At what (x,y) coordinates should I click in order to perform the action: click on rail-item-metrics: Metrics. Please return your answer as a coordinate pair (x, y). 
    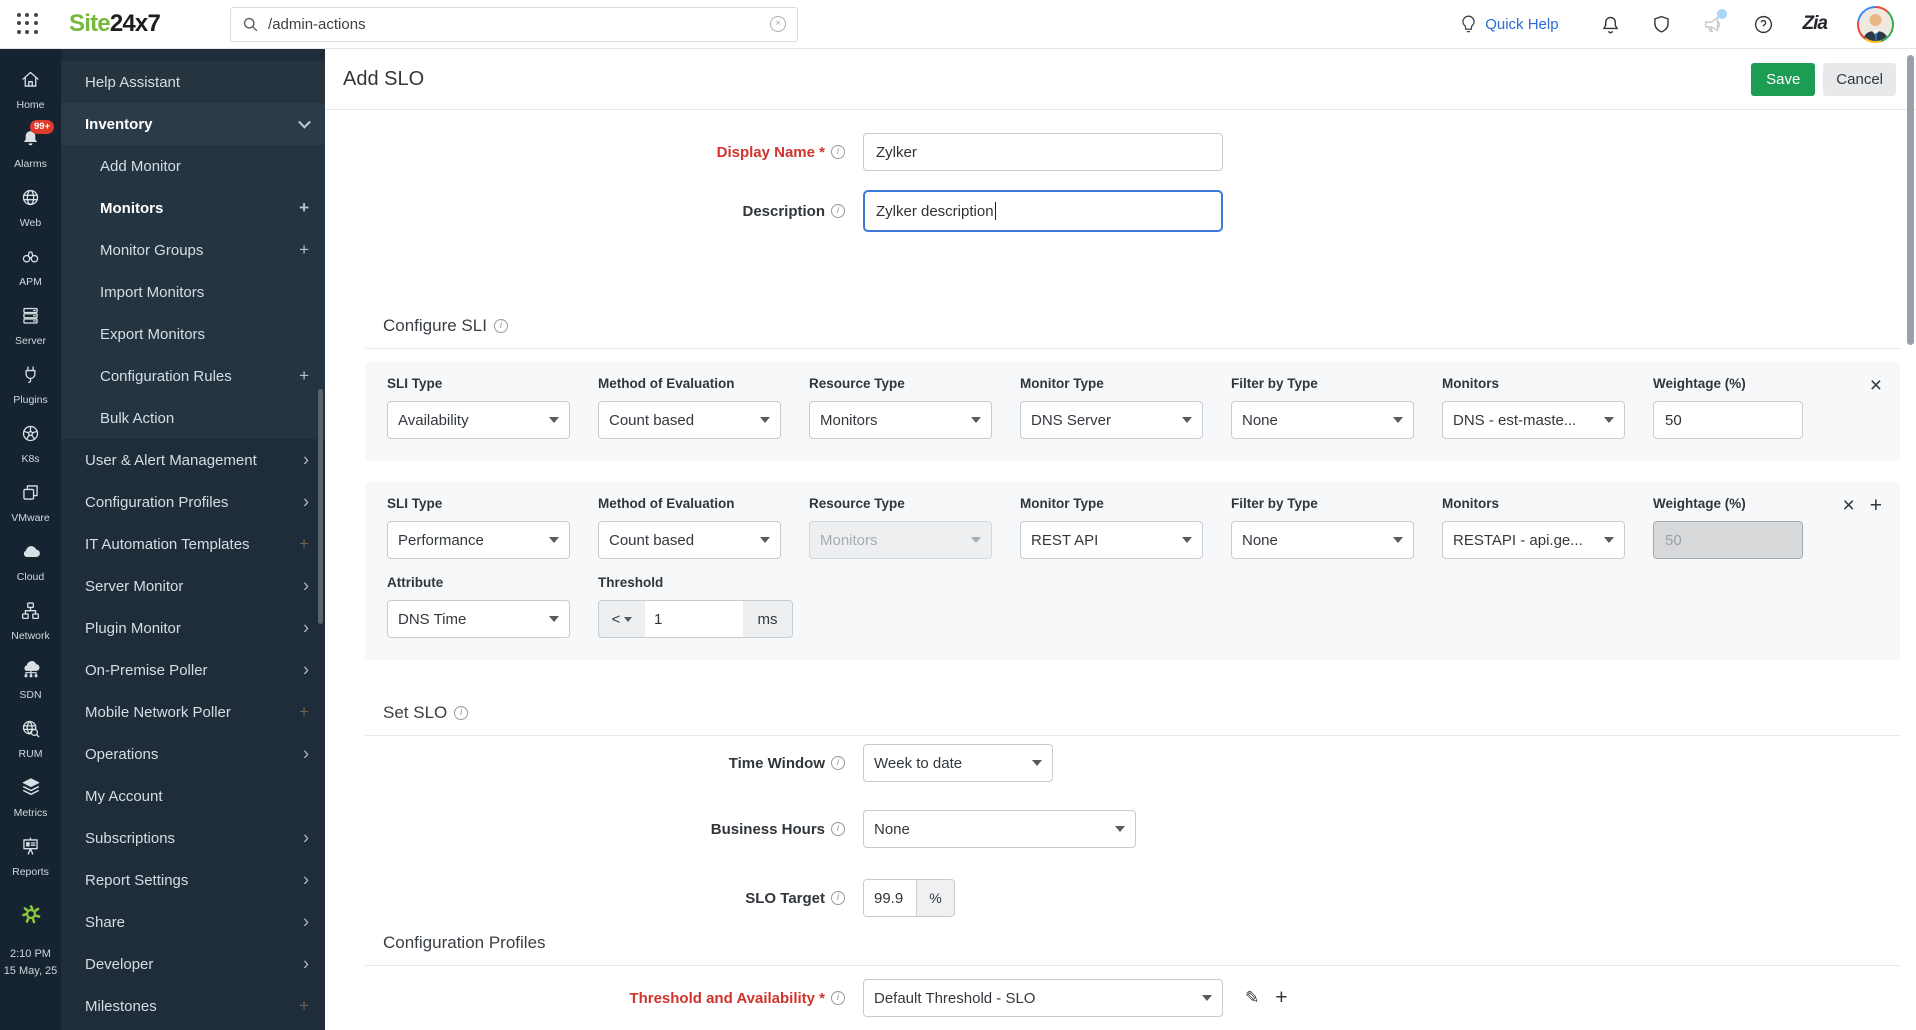
    Looking at the image, I should click on (30, 797).